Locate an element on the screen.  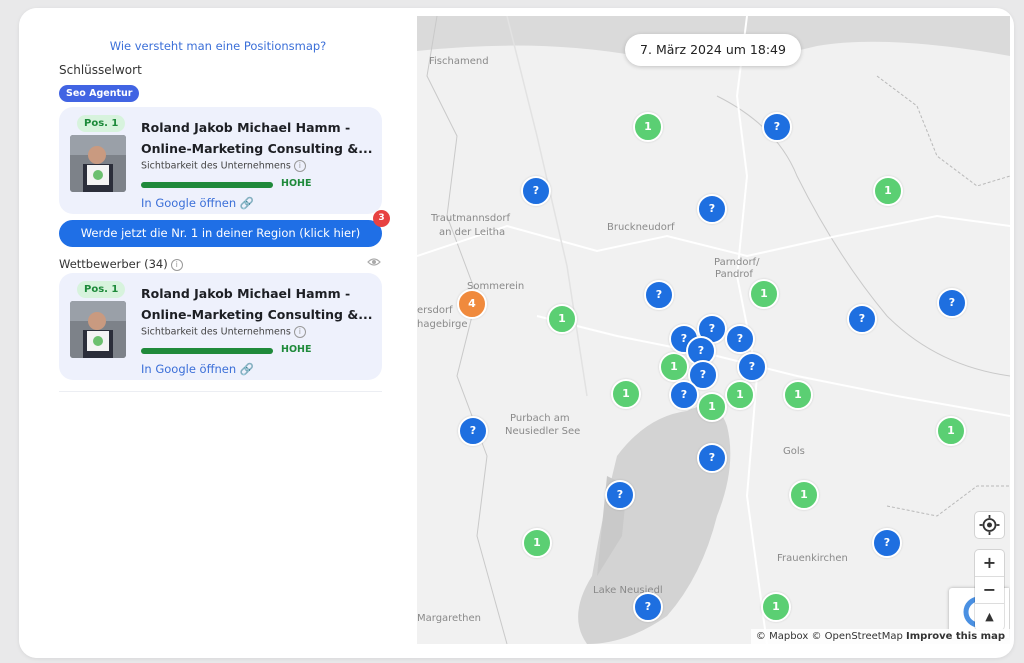
zoom-controls: + − ▲ is located at coordinates (989, 590).